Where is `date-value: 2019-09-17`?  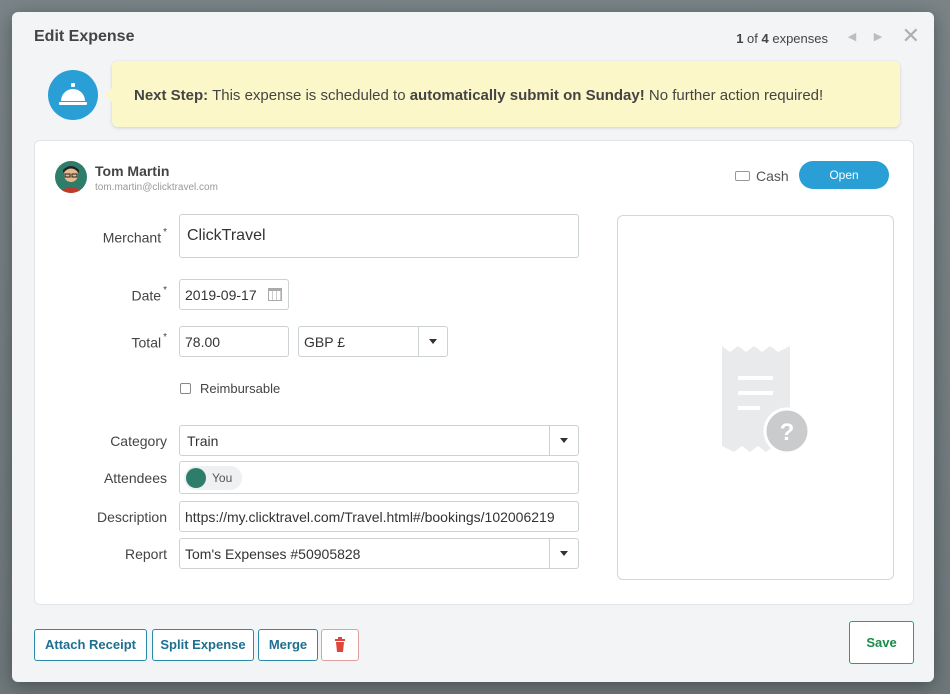 date-value: 2019-09-17 is located at coordinates (221, 294).